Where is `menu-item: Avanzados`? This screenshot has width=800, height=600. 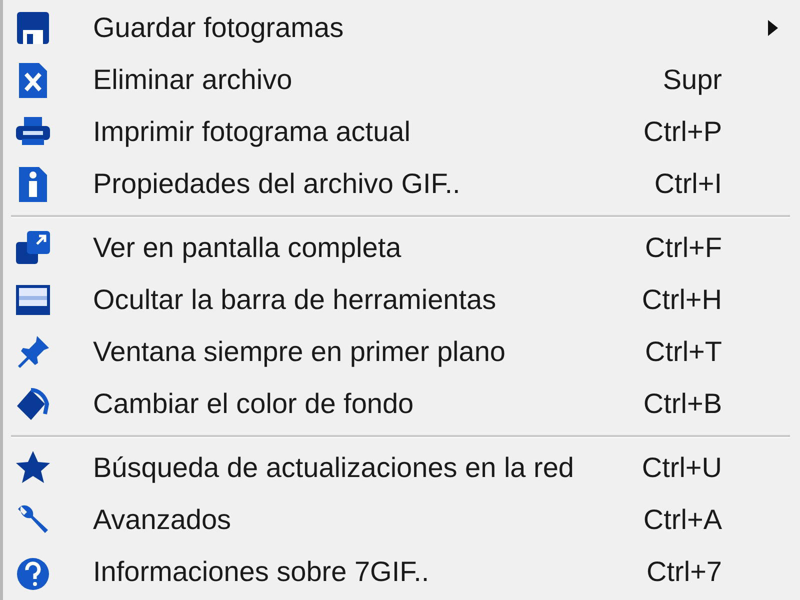 menu-item: Avanzados is located at coordinates (162, 520).